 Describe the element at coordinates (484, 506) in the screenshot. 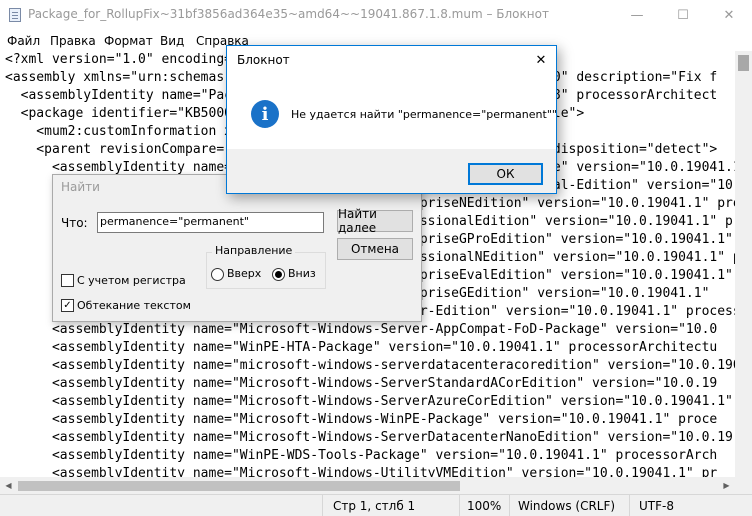

I see `status-zoom: 100%` at that location.